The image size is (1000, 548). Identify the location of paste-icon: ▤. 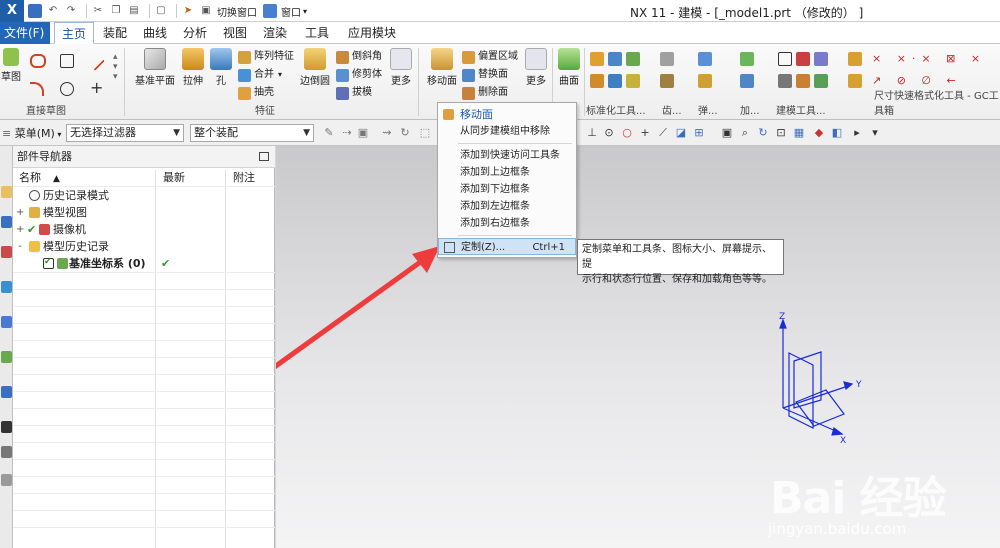
(134, 11).